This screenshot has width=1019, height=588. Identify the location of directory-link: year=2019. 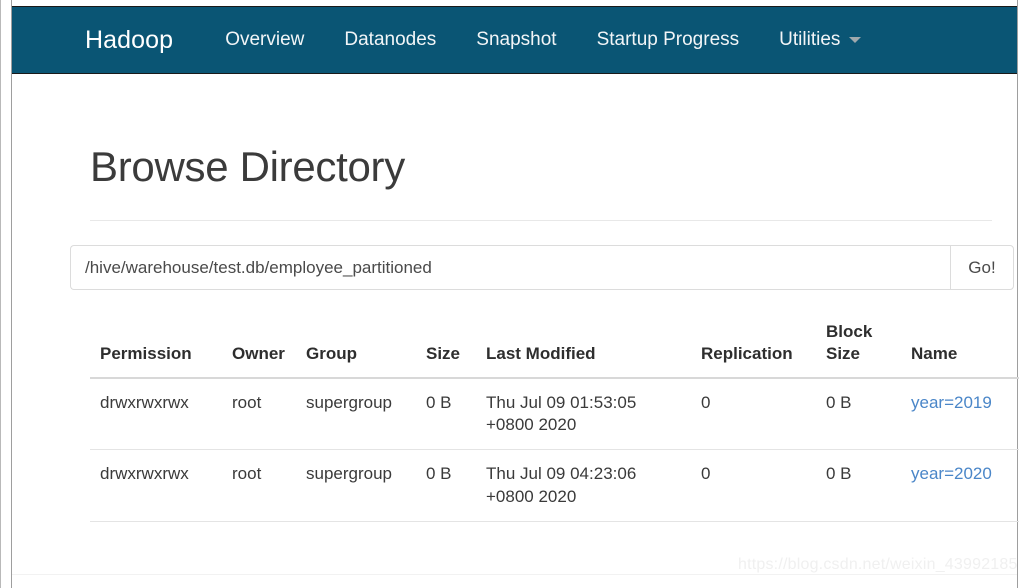
(951, 402).